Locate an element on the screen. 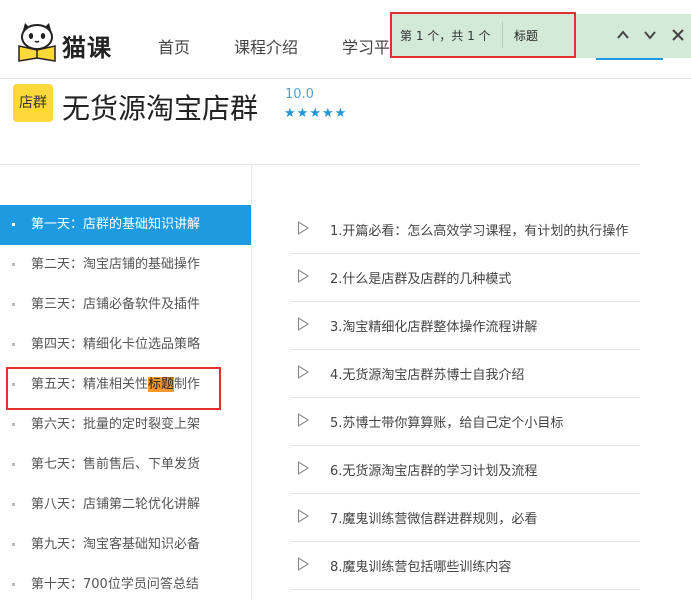 This screenshot has width=691, height=605. annotation-box-day5 is located at coordinates (113, 388).